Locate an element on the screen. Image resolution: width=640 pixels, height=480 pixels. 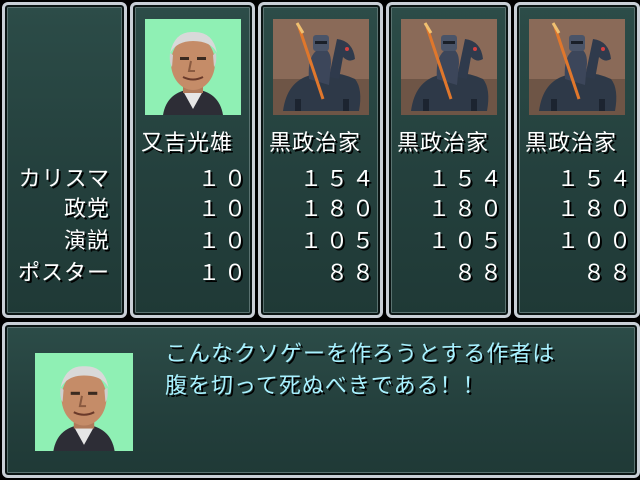
candidate-panel-2: 黒政治家 １５４ １８０ １０５ ８８ is located at coordinates (320, 160).